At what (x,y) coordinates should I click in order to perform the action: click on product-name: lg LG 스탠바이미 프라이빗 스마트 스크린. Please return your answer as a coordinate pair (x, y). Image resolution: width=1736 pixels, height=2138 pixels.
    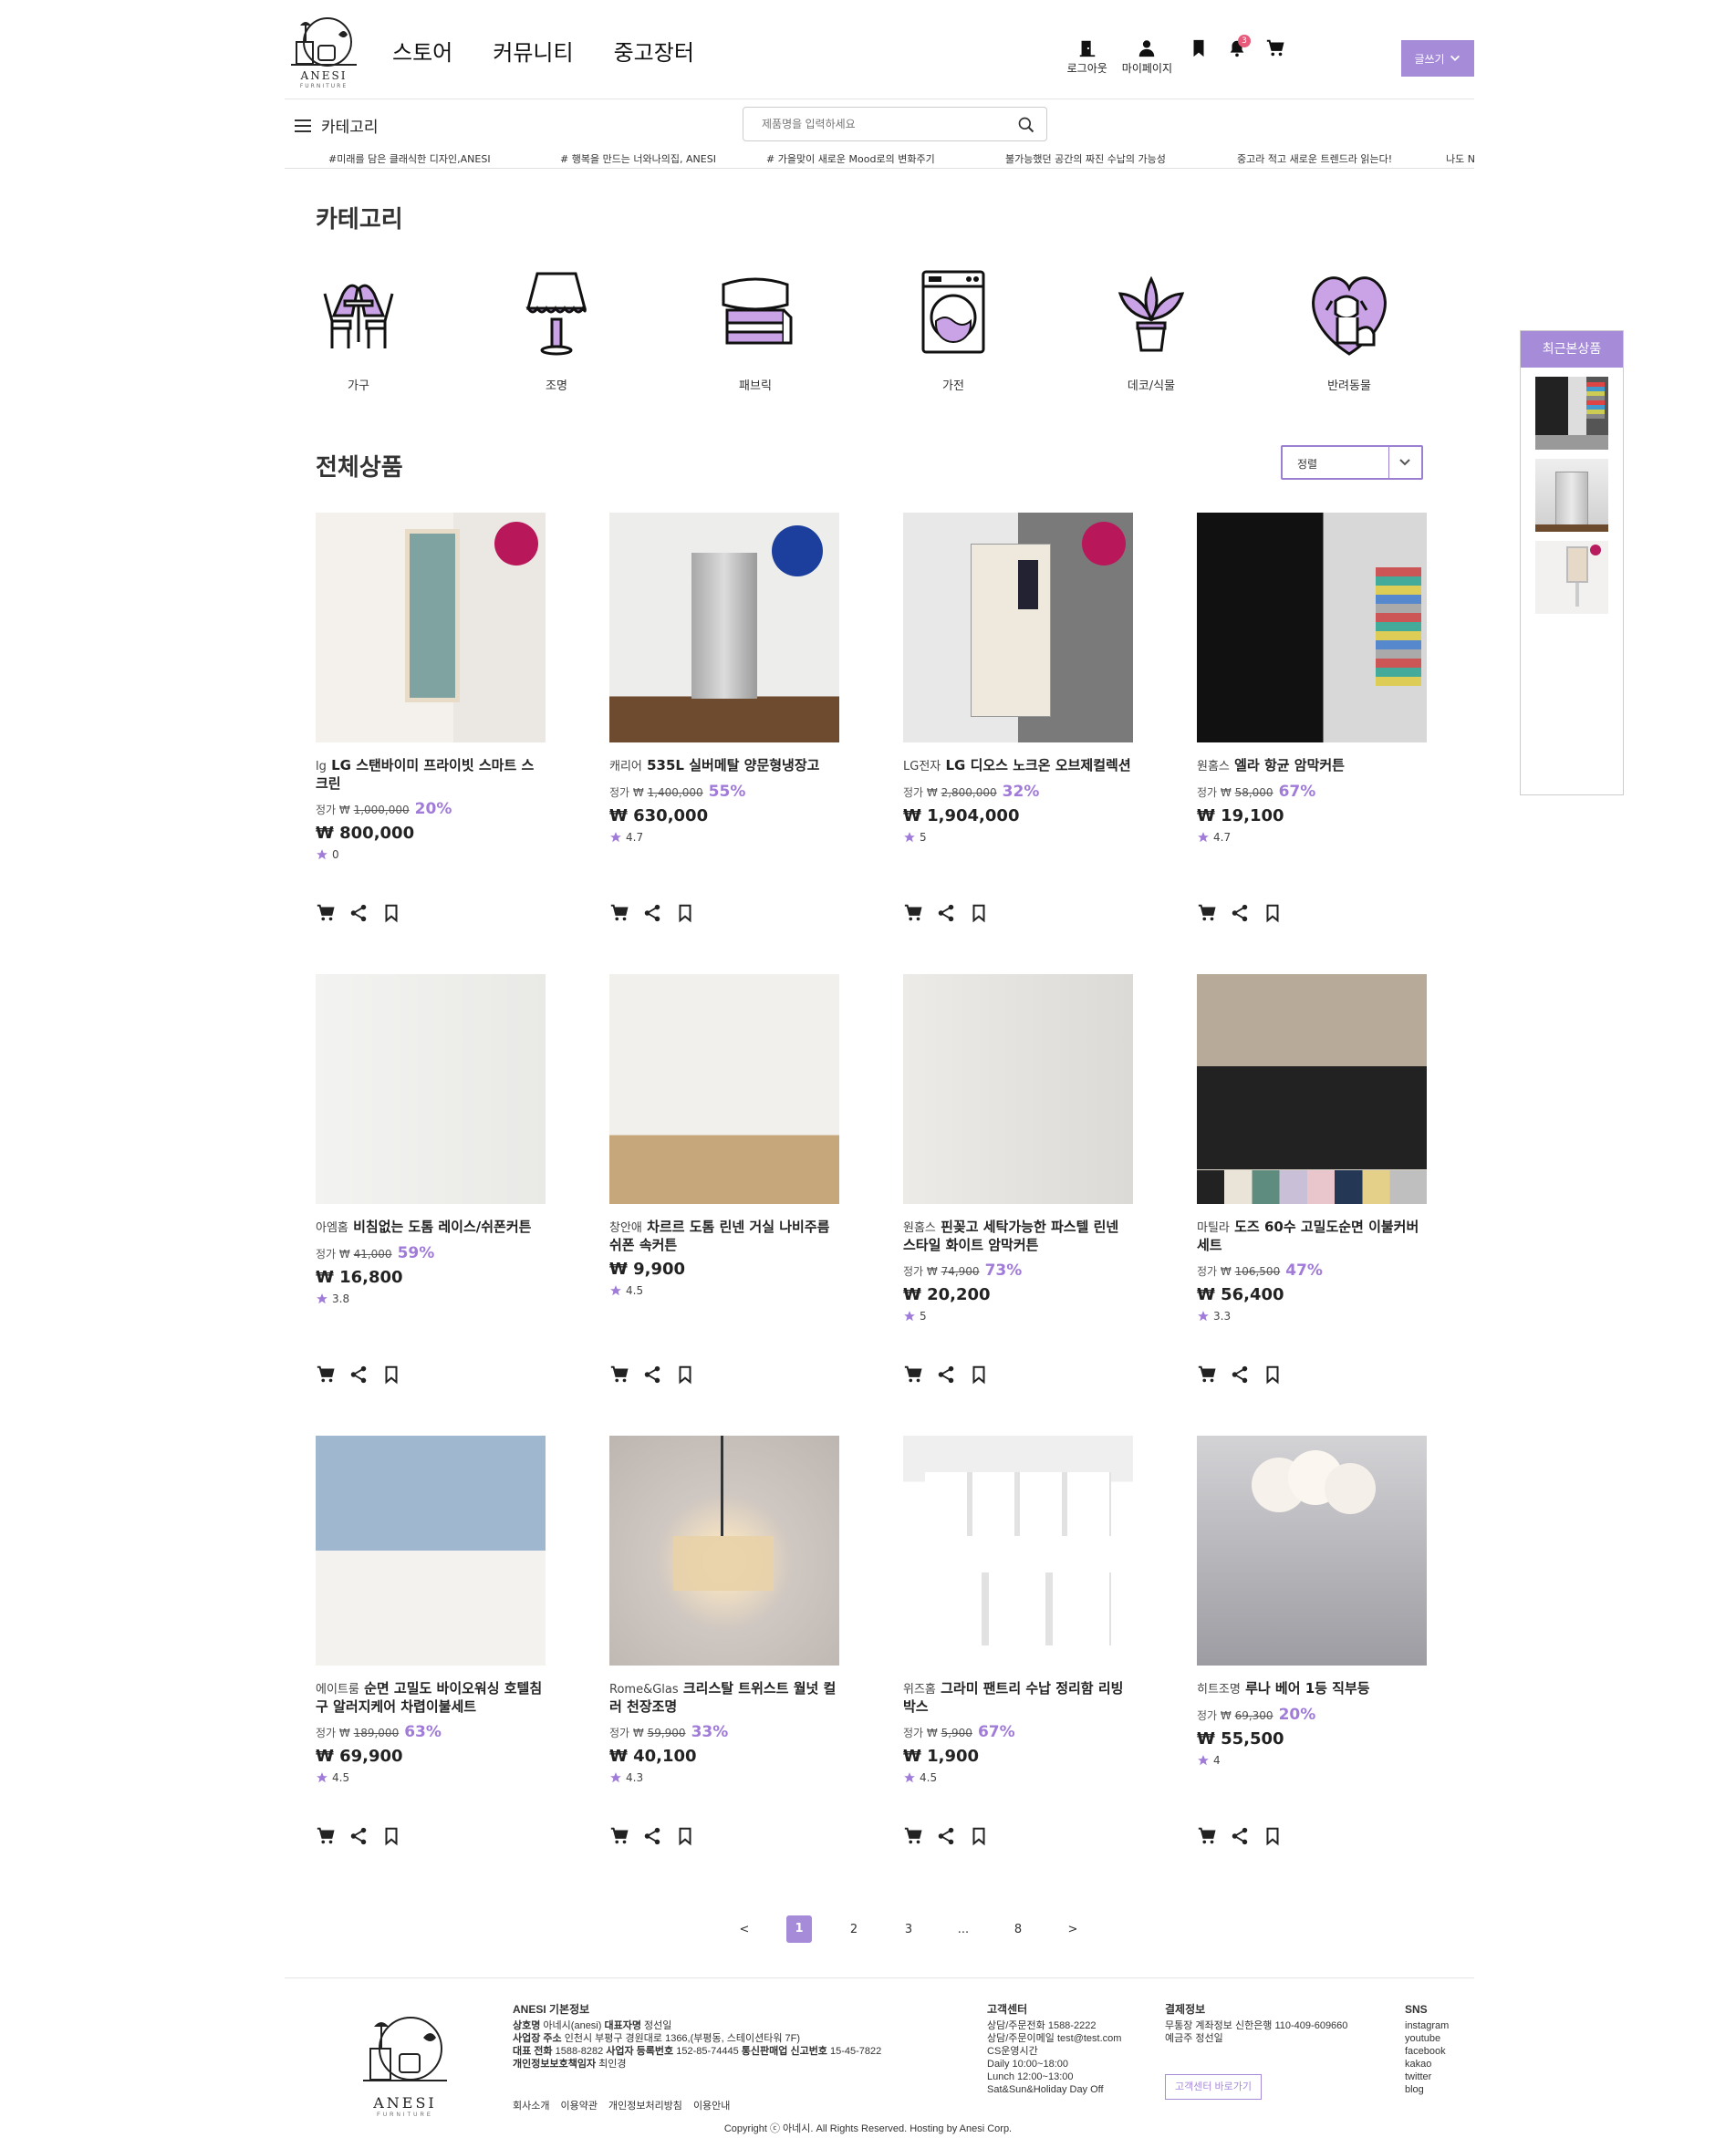
    Looking at the image, I should click on (431, 775).